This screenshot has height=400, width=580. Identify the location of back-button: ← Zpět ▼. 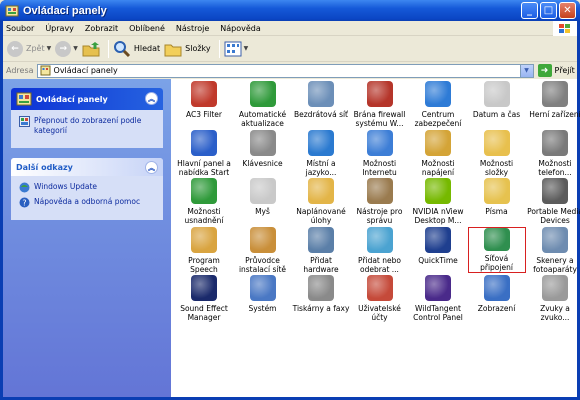
(29, 48).